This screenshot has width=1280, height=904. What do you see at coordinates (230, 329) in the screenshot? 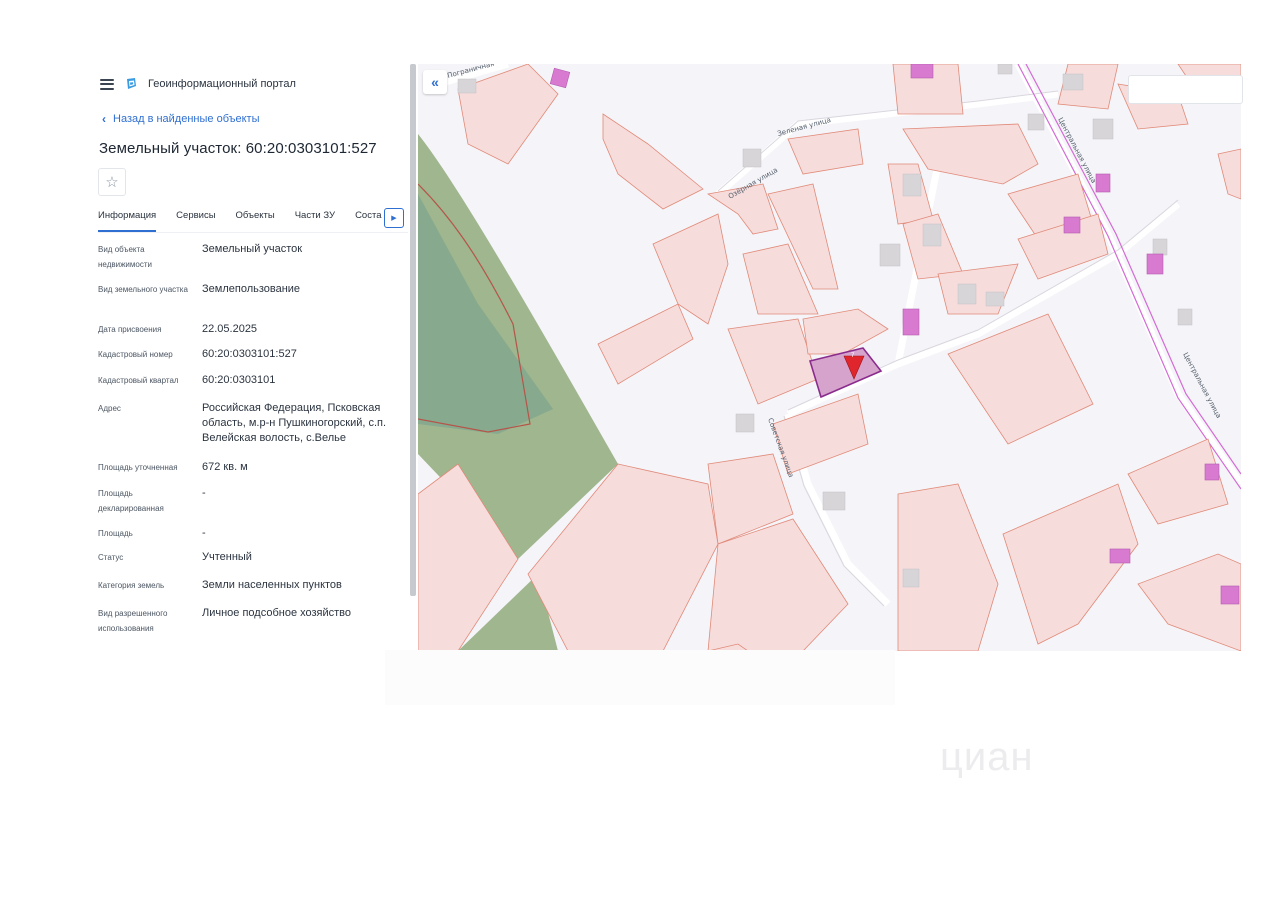
I see `info-value: 22.05.2025` at bounding box center [230, 329].